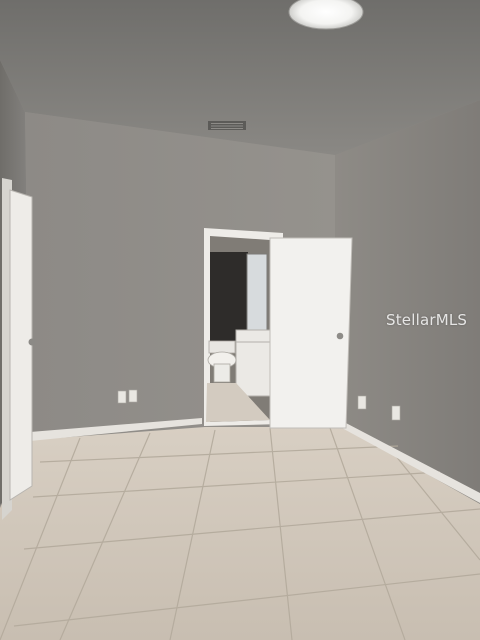 Image resolution: width=480 pixels, height=640 pixels. Describe the element at coordinates (362, 402) in the screenshot. I see `outlet-right` at that location.